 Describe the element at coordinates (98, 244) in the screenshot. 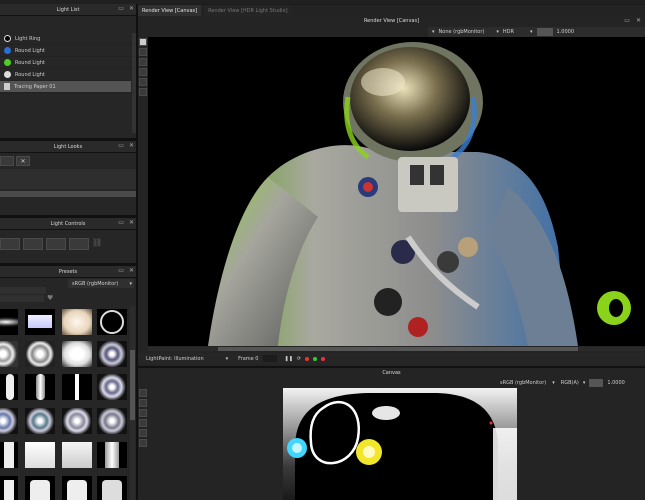

I see `link-icon: ⛓` at that location.